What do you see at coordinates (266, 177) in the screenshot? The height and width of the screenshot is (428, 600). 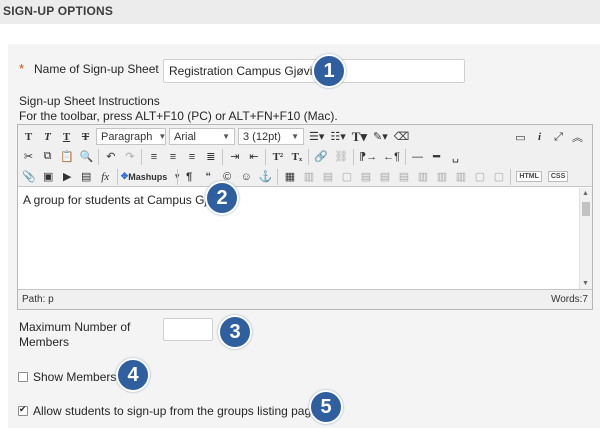 I see `anchor-icon: ⚓` at bounding box center [266, 177].